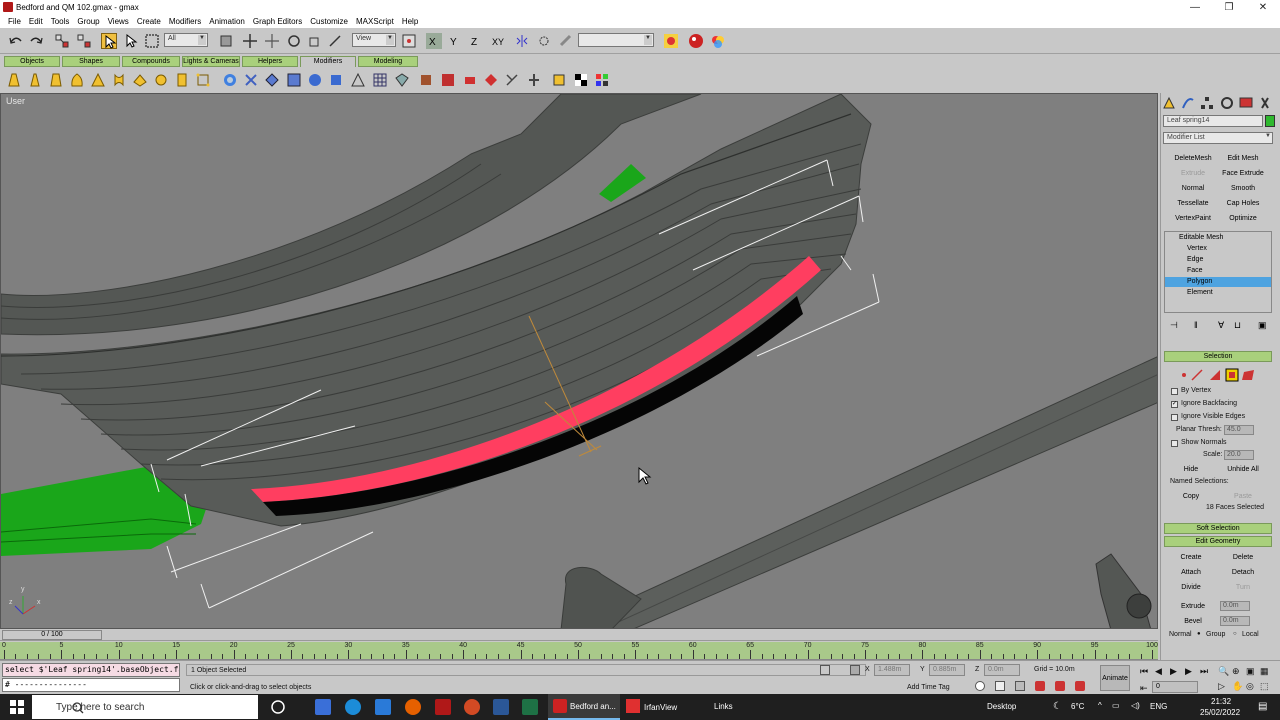  Describe the element at coordinates (1243, 218) in the screenshot. I see `optimize-button: Optimize` at that location.